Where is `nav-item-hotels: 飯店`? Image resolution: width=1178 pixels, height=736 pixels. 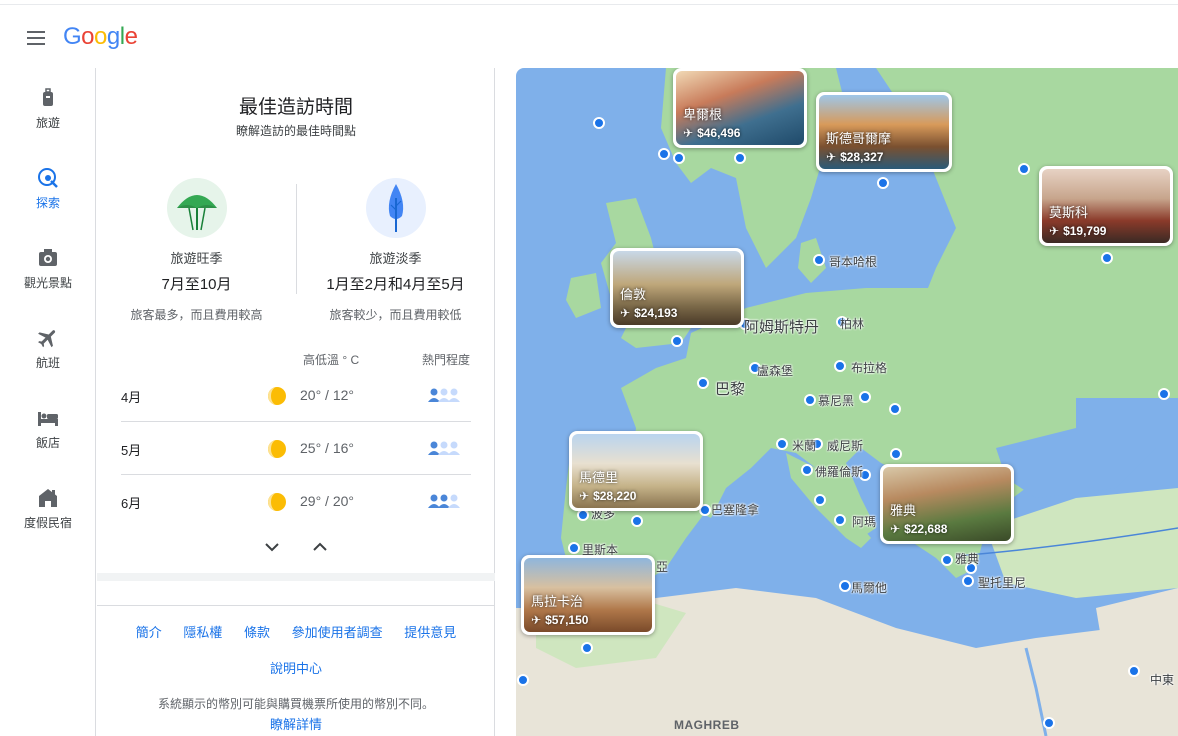
nav-item-hotels: 飯店 is located at coordinates (48, 429).